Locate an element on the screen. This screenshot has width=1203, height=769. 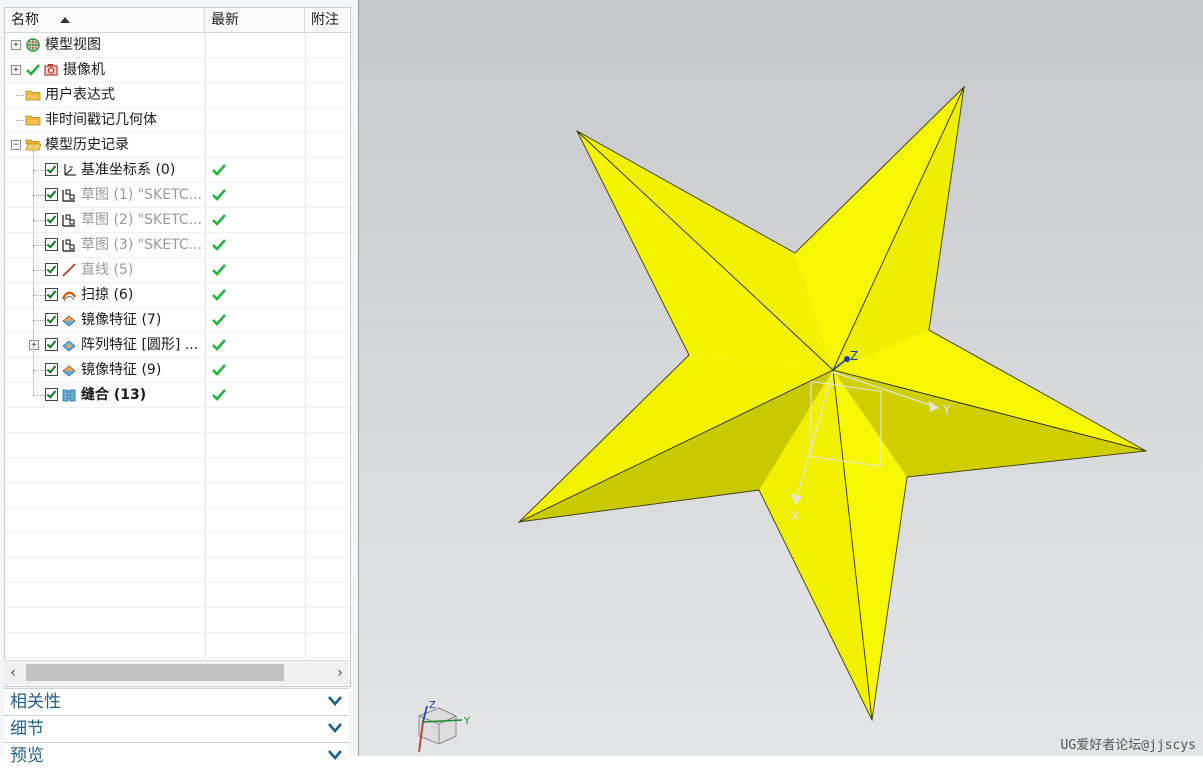
tree-row-label: 镜像特征 (9) is located at coordinates (121, 370).